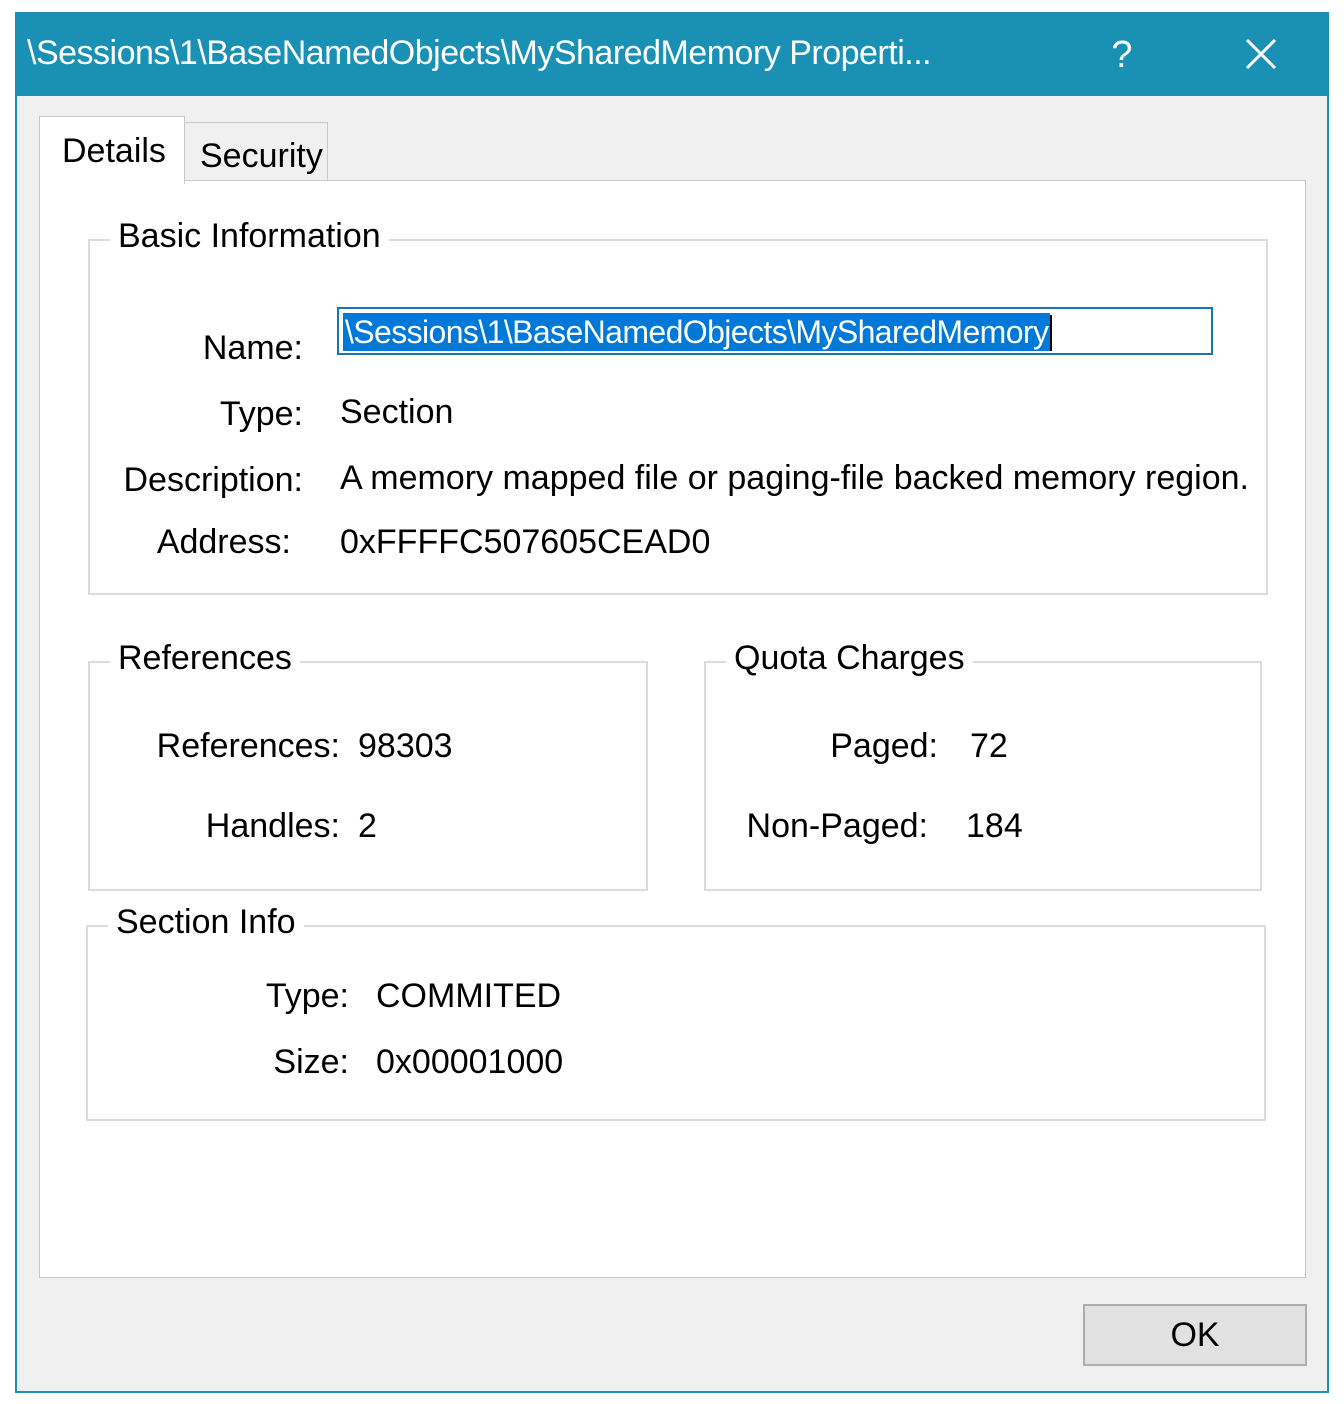  What do you see at coordinates (1195, 1335) in the screenshot?
I see `ok-button: OK` at bounding box center [1195, 1335].